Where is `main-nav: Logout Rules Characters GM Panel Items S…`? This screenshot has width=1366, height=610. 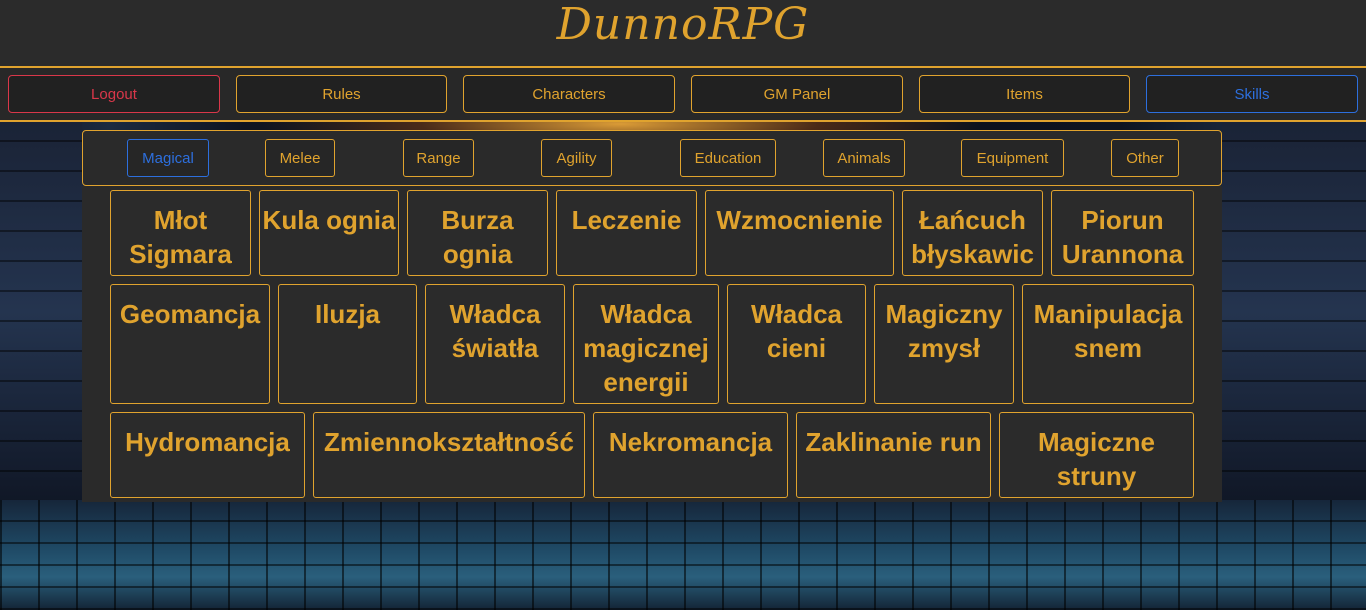
main-nav: Logout Rules Characters GM Panel Items S… is located at coordinates (683, 95).